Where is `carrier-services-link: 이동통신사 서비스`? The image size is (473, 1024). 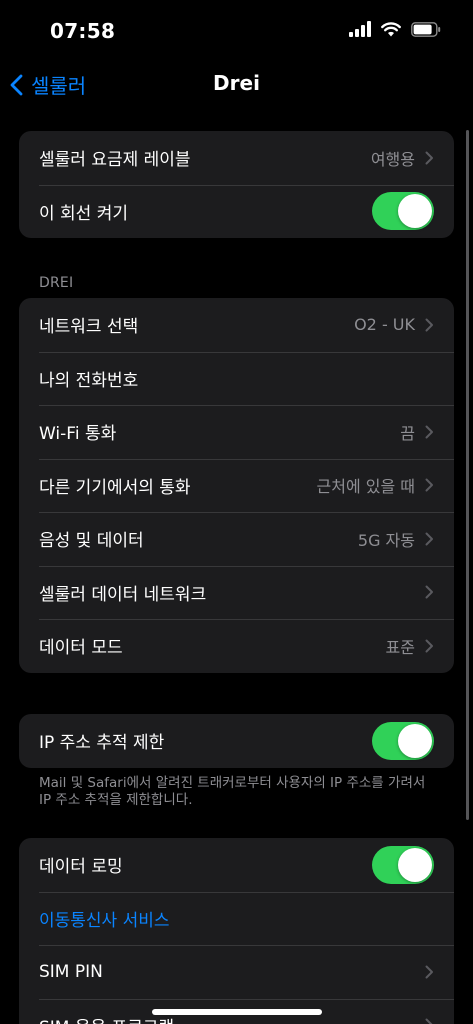 carrier-services-link: 이동통신사 서비스 is located at coordinates (236, 918).